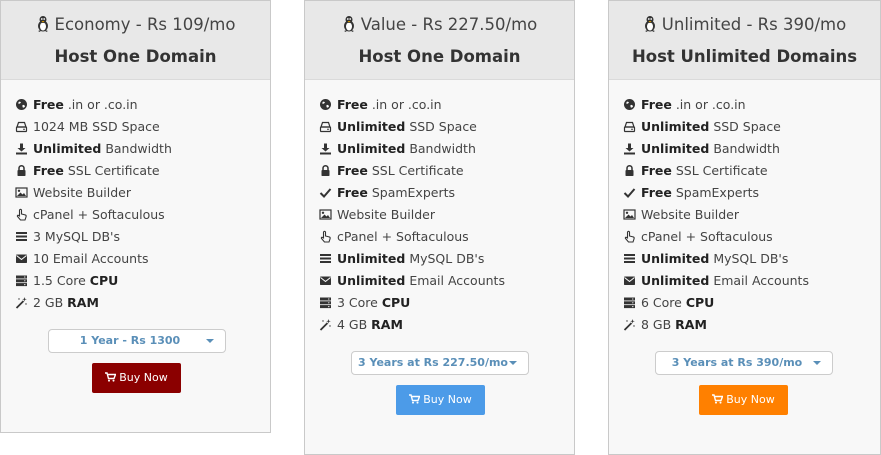  What do you see at coordinates (446, 303) in the screenshot?
I see `feature-item: 3 Core CPU` at bounding box center [446, 303].